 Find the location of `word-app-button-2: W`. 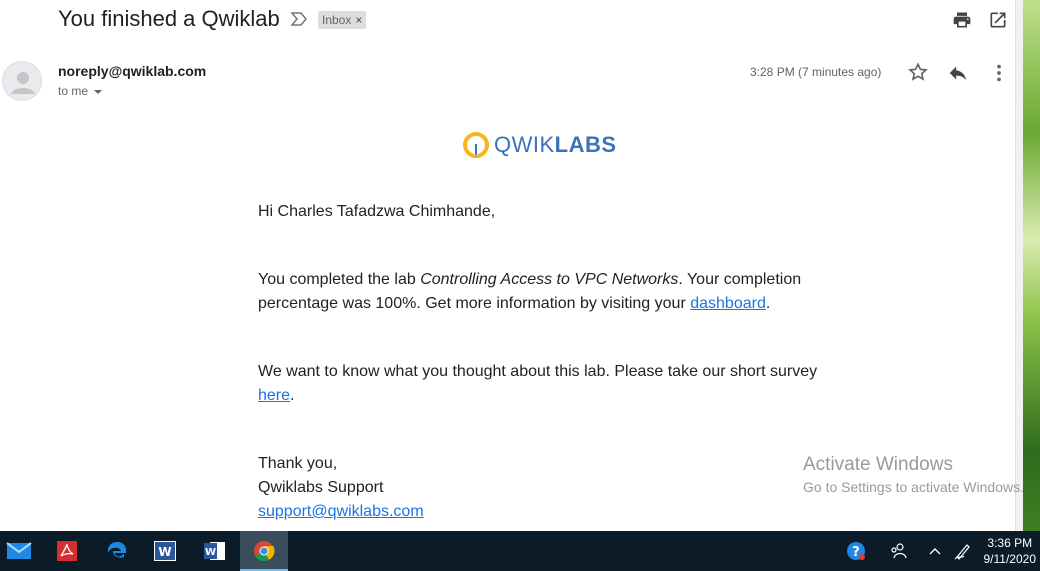

word-app-button-2: W is located at coordinates (214, 551).